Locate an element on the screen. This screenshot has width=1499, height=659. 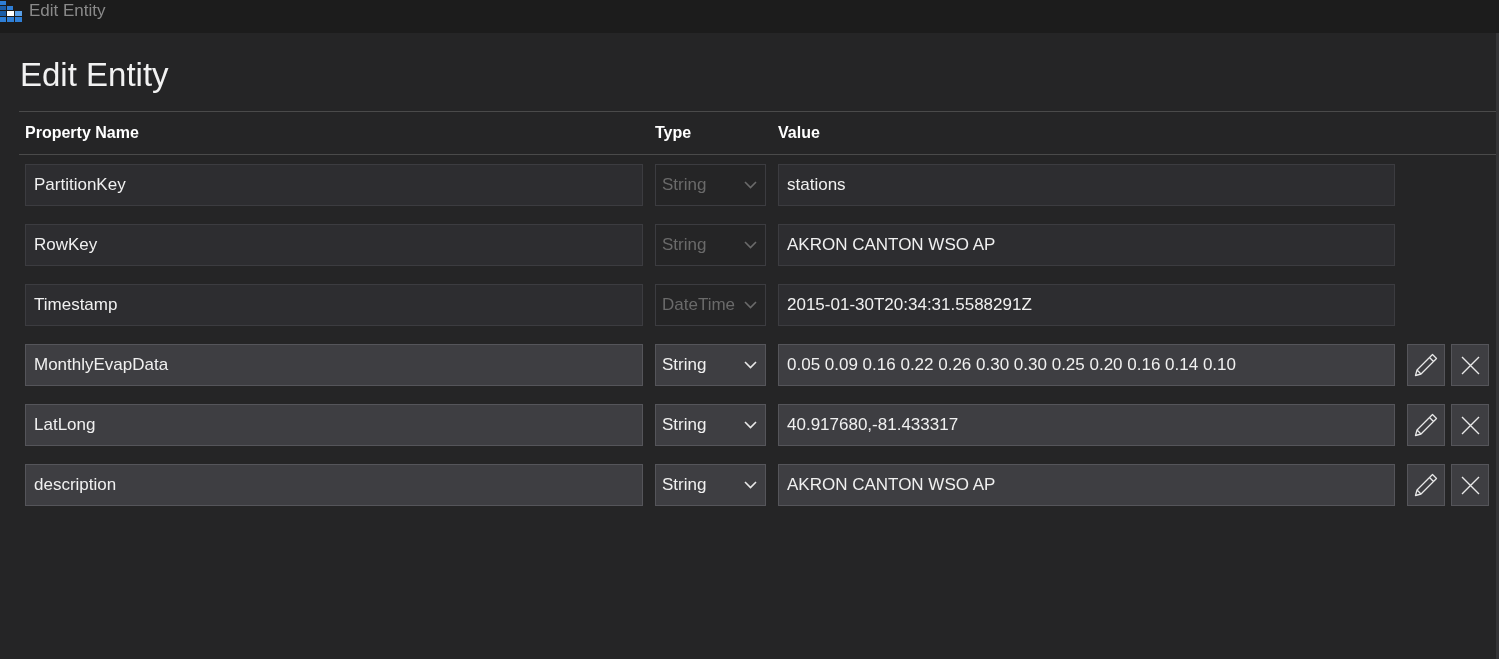
value-field: 0.05 0.09 0.16 0.22 0.26 0.30 0.30 0.25 0.20 0.16 0.14 0.10 is located at coordinates (1086, 365).